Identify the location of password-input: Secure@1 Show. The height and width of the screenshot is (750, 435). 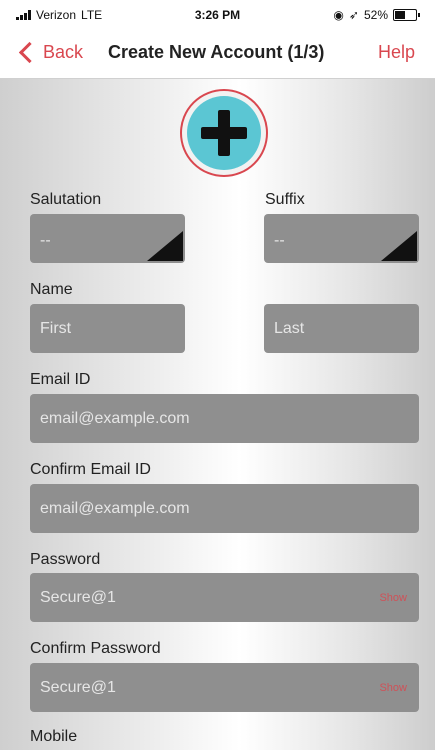
(224, 597).